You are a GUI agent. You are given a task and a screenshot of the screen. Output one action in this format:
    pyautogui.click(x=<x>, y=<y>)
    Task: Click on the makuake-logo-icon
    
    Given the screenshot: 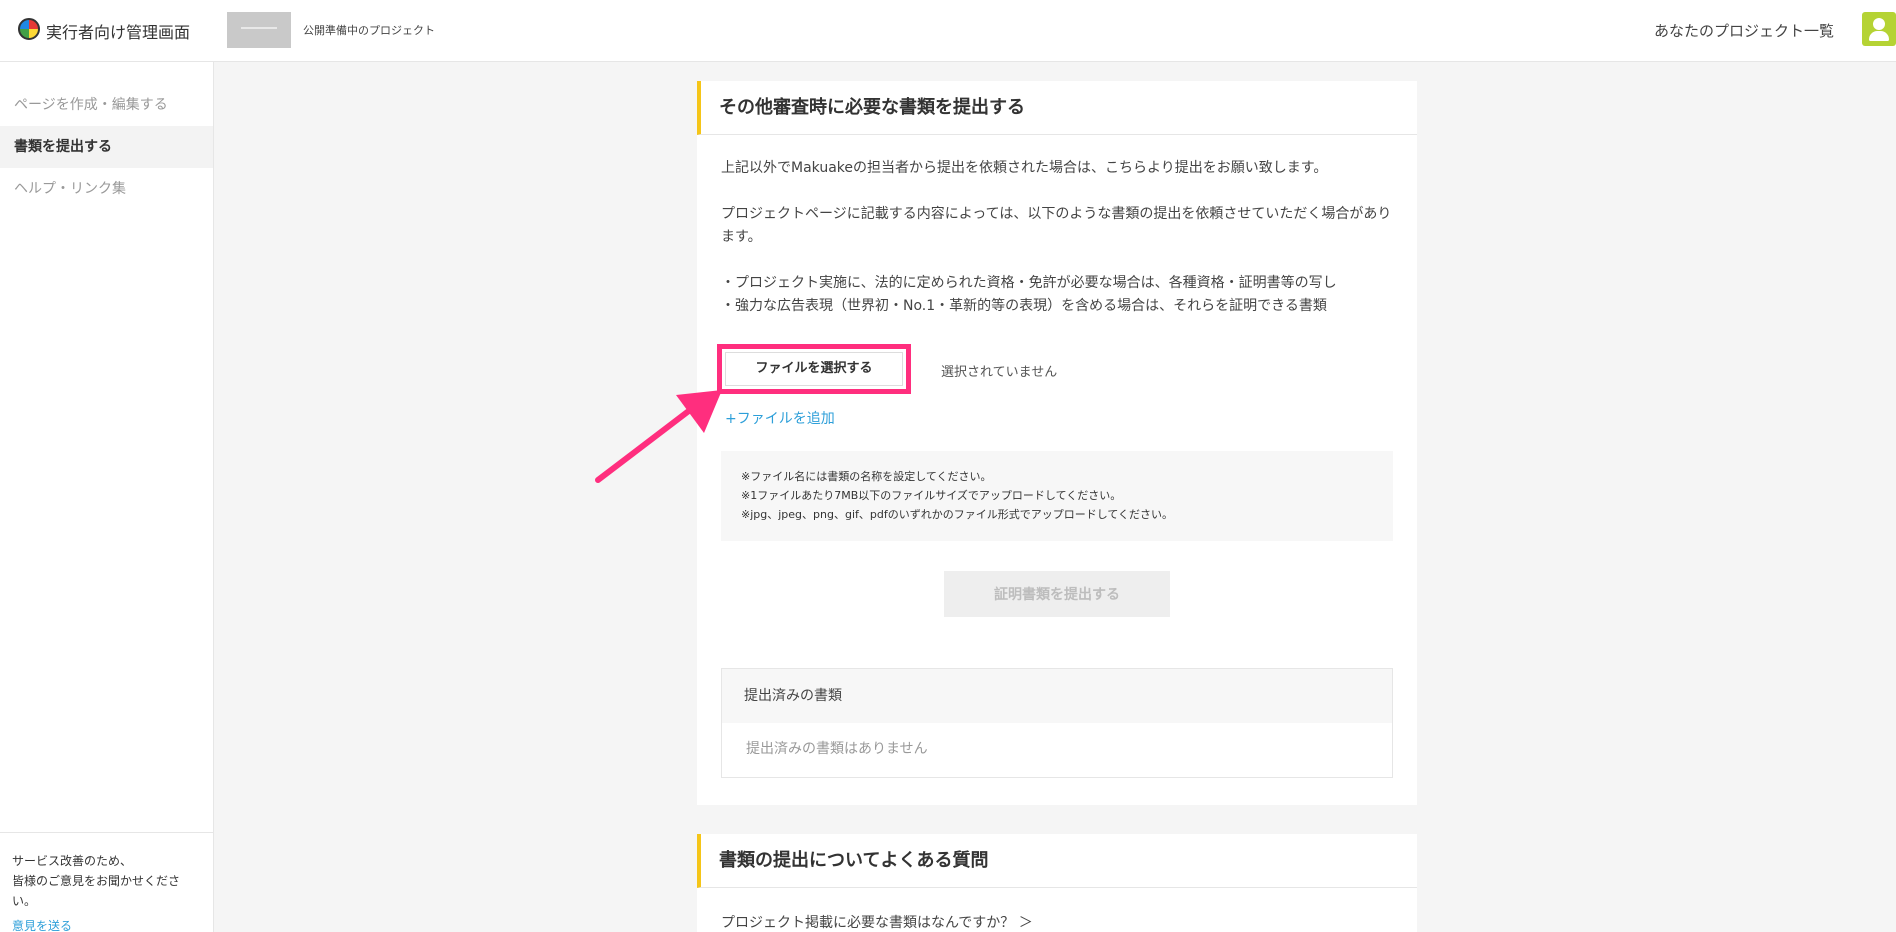 What is the action you would take?
    pyautogui.click(x=29, y=29)
    